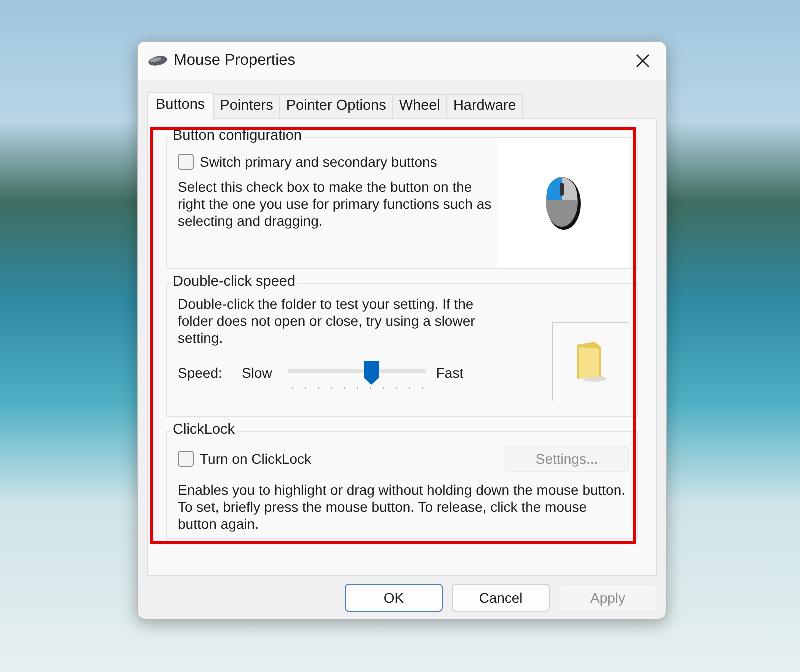 This screenshot has height=672, width=800. I want to click on tab: Hardware, so click(485, 106).